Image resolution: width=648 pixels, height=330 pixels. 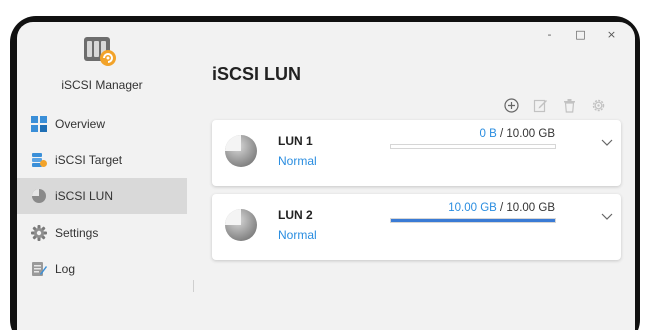 I want to click on delete-button, so click(x=569, y=107).